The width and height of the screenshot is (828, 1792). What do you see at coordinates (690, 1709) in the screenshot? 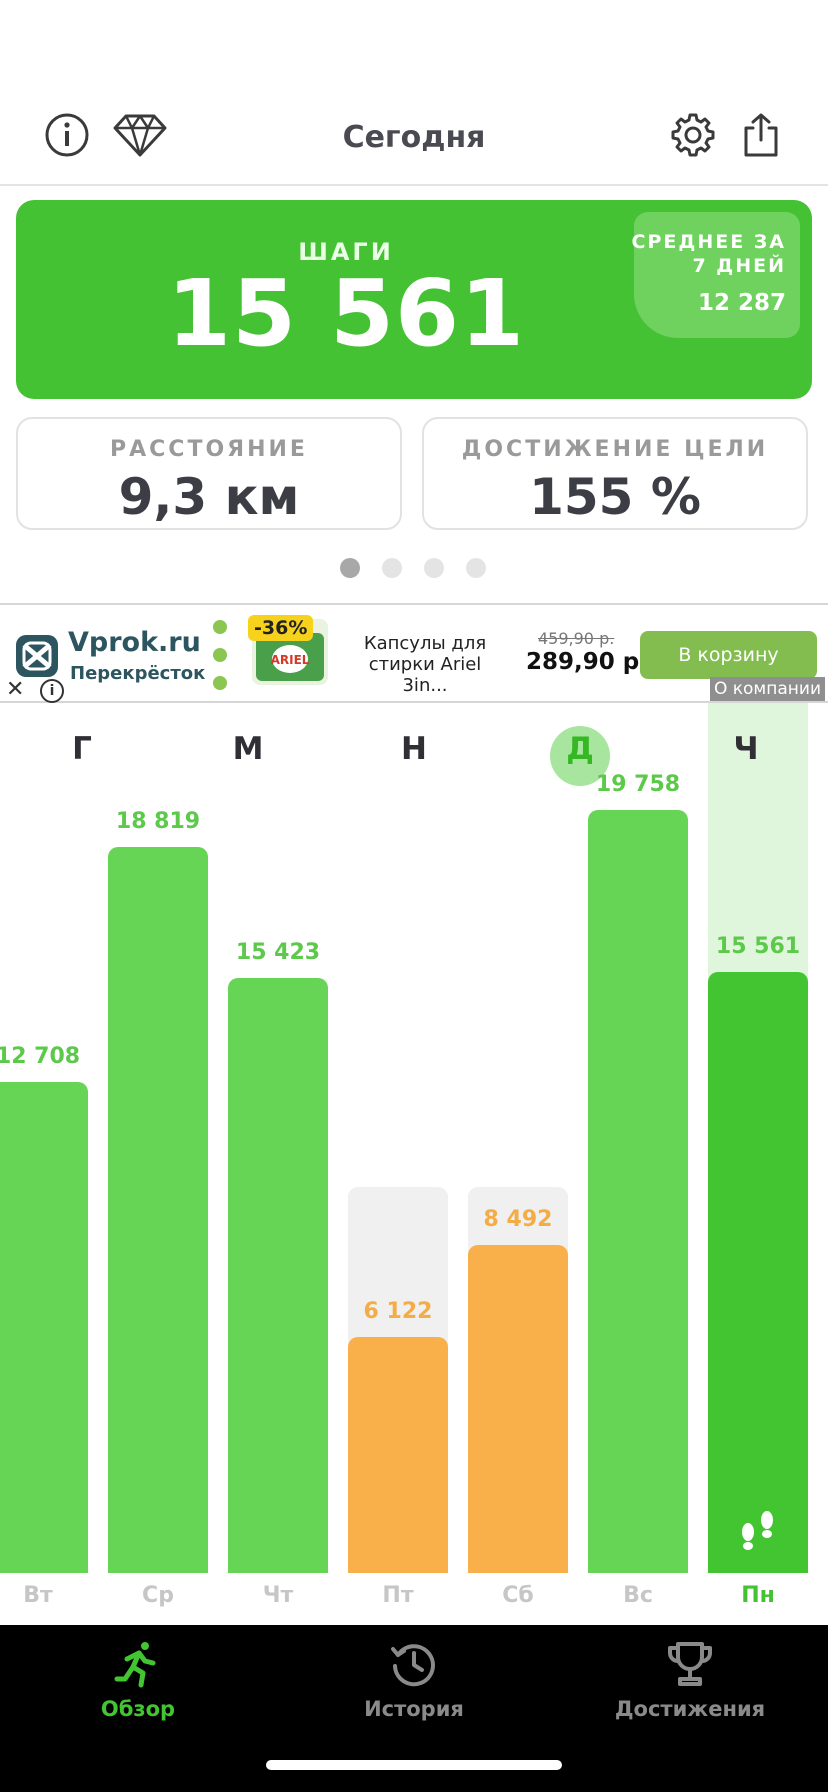
I see `tab-achievements-label: Достижения` at bounding box center [690, 1709].